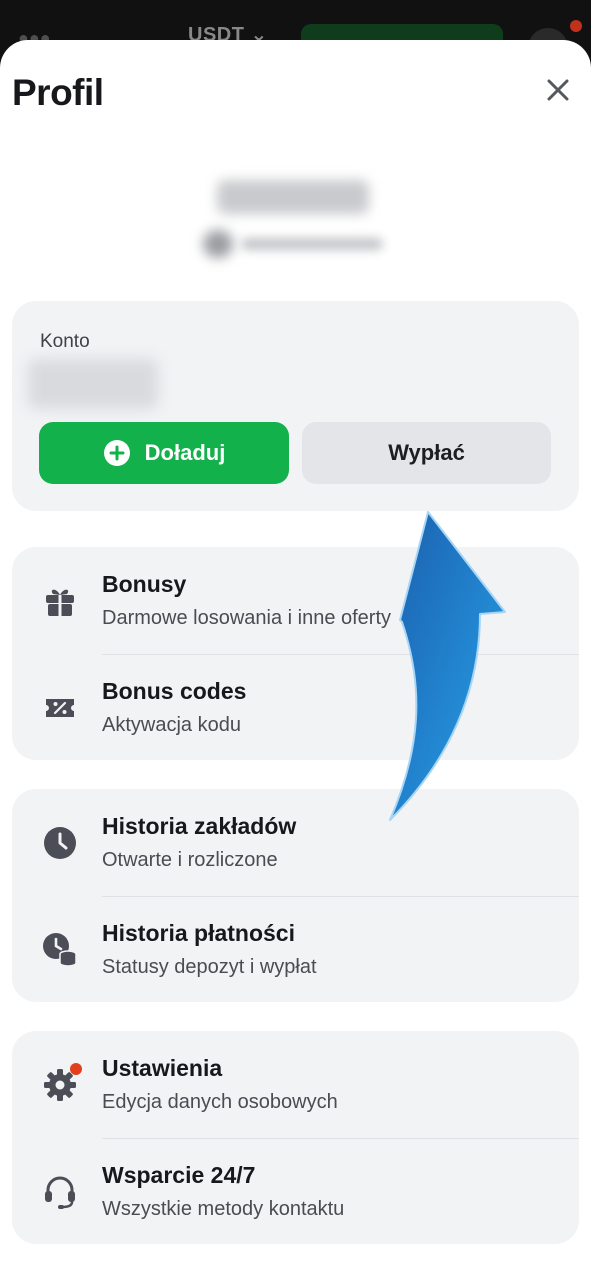  I want to click on plus-circle-icon, so click(117, 453).